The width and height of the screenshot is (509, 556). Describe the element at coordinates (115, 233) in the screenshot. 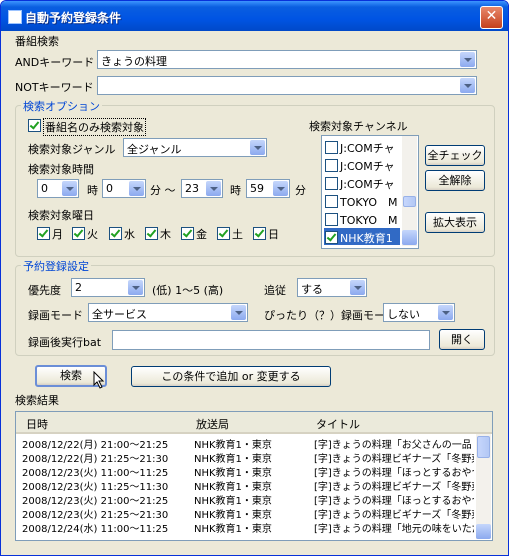

I see `weekday-checkbox-wed` at that location.